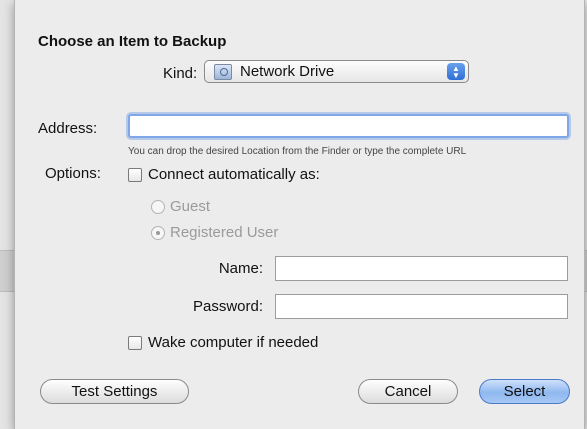  Describe the element at coordinates (224, 232) in the screenshot. I see `registered-user-label: Registered User` at that location.